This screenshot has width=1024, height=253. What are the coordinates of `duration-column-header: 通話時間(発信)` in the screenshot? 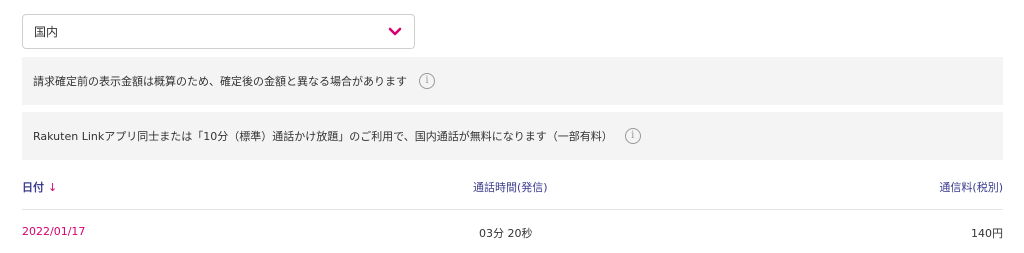 It's located at (510, 187).